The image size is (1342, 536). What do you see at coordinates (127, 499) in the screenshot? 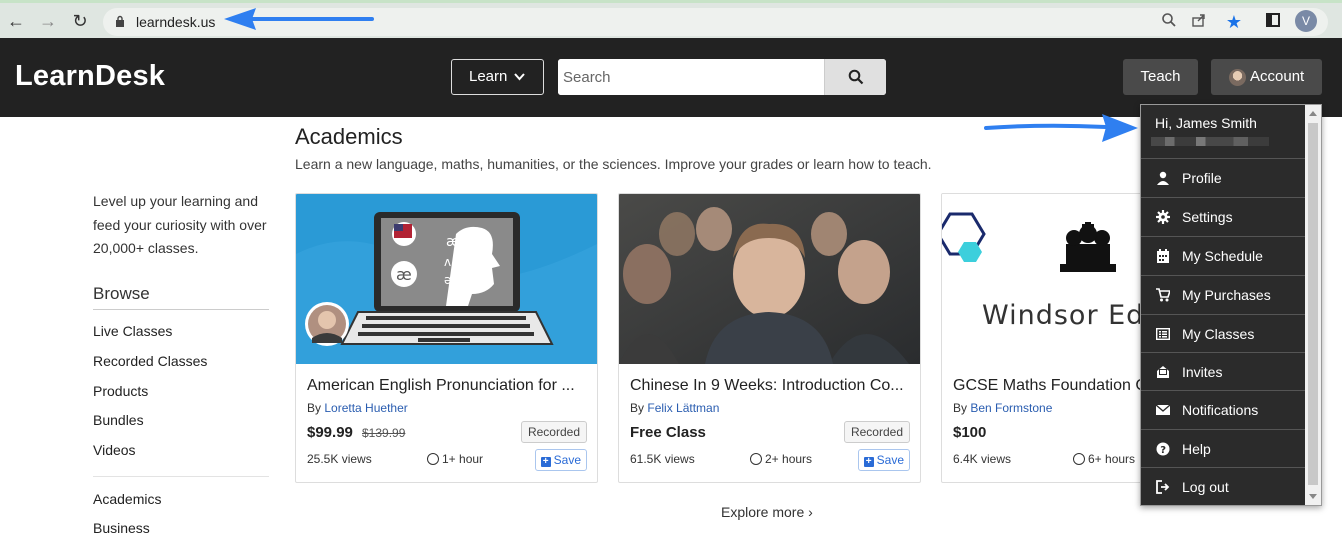
I see `sidebar-link-academics: Academics` at bounding box center [127, 499].